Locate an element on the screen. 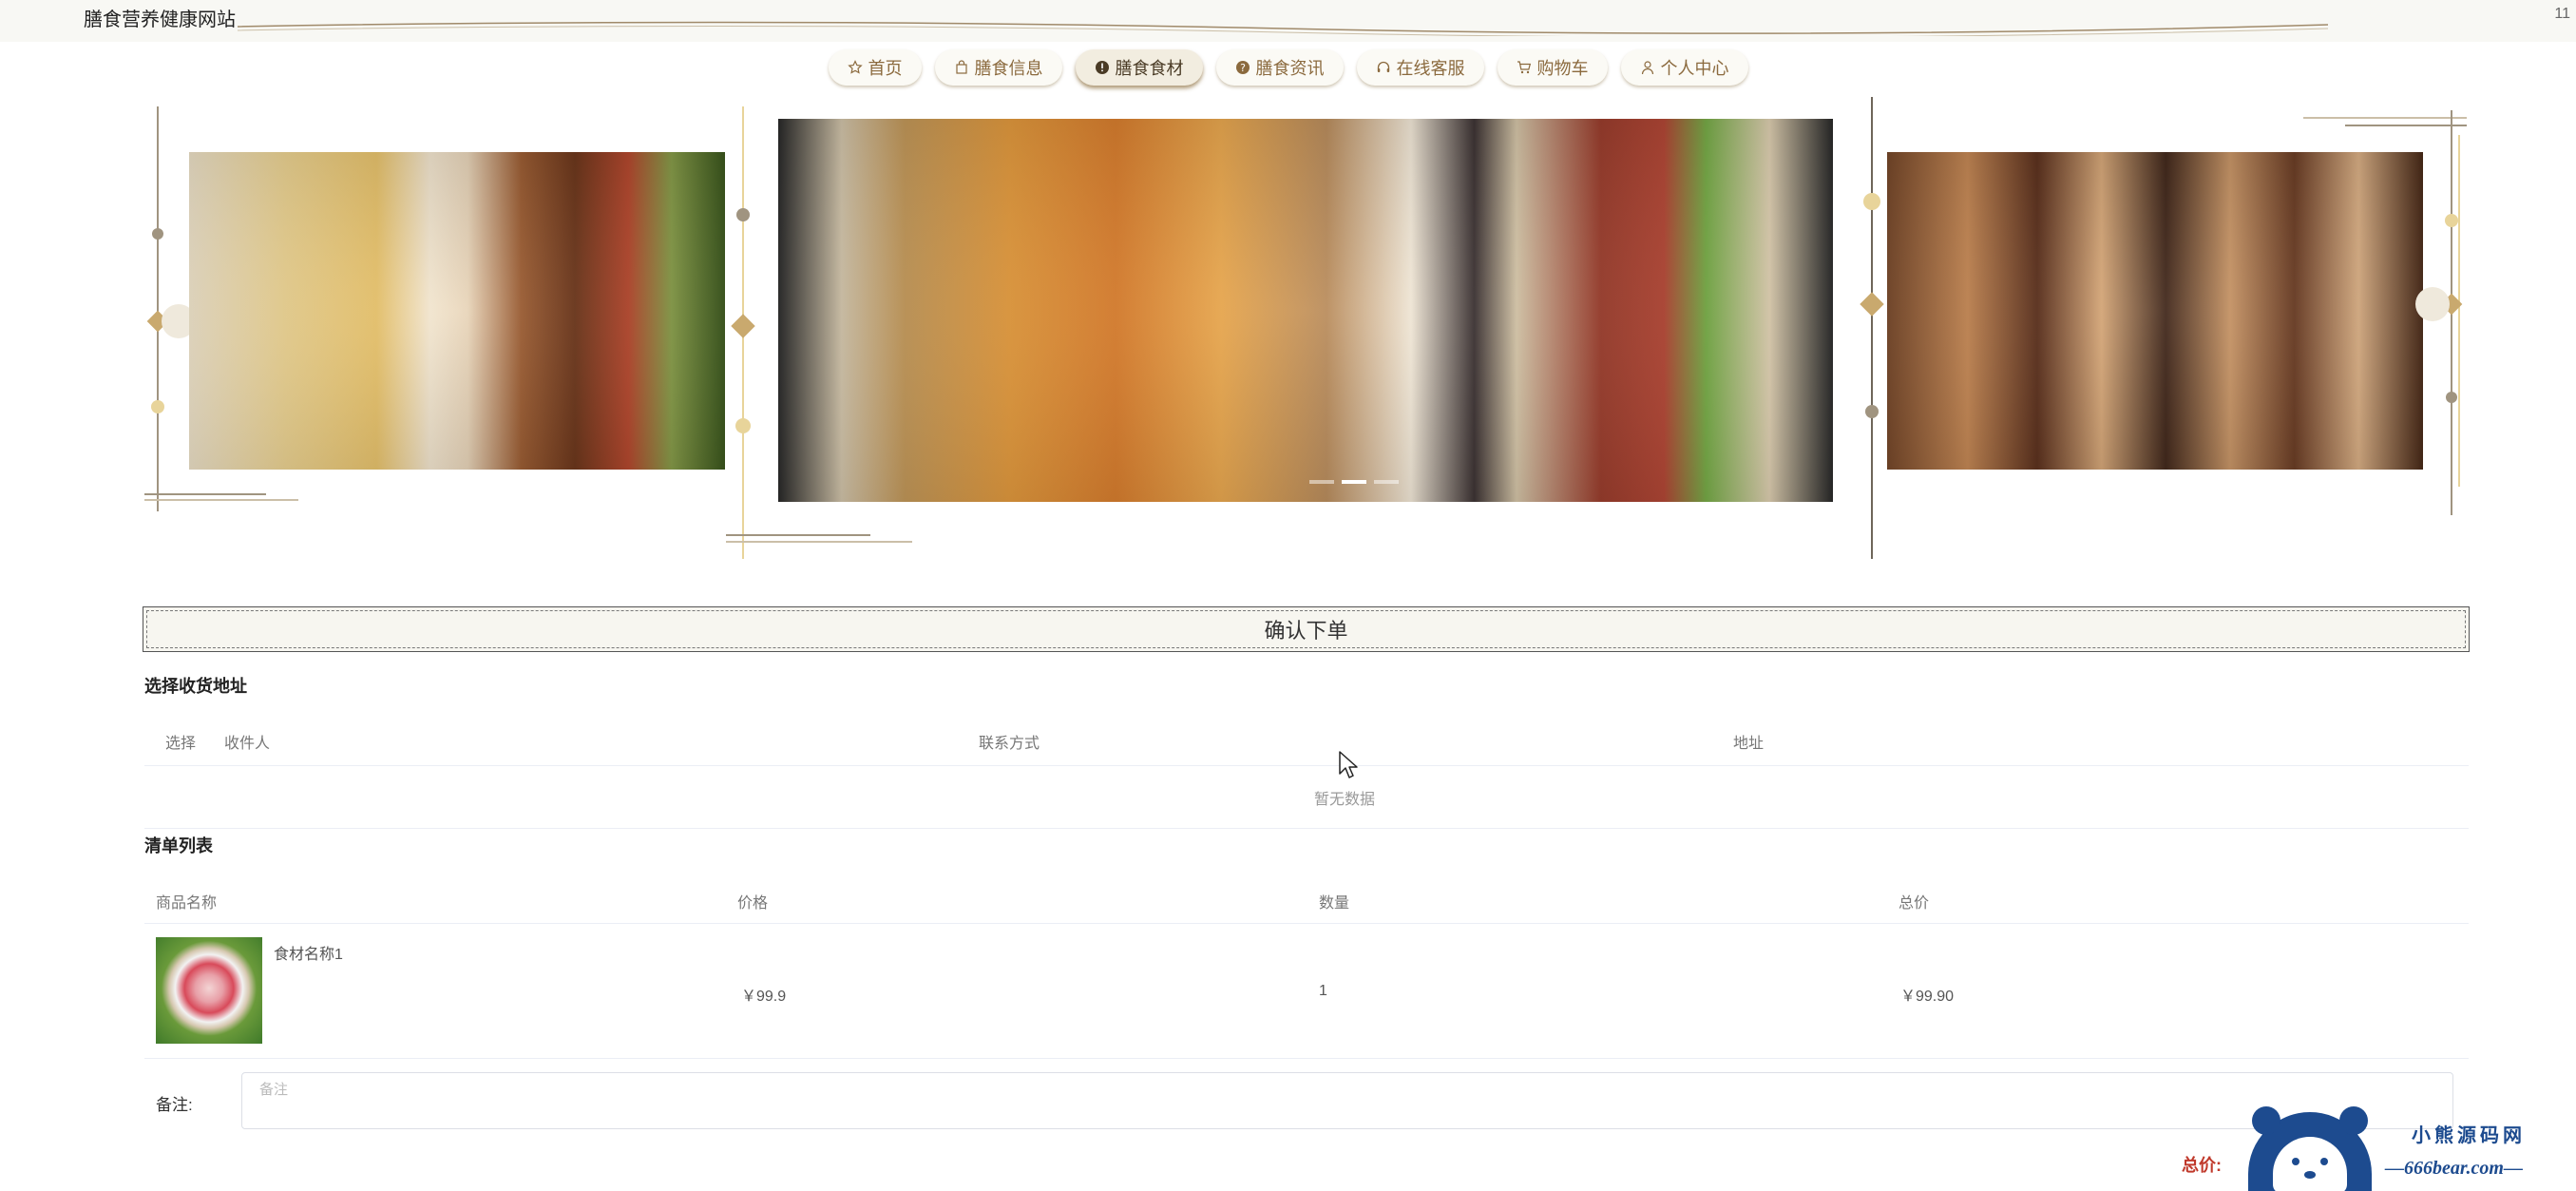 The width and height of the screenshot is (2576, 1191). nav-item-label: 首页 is located at coordinates (885, 68).